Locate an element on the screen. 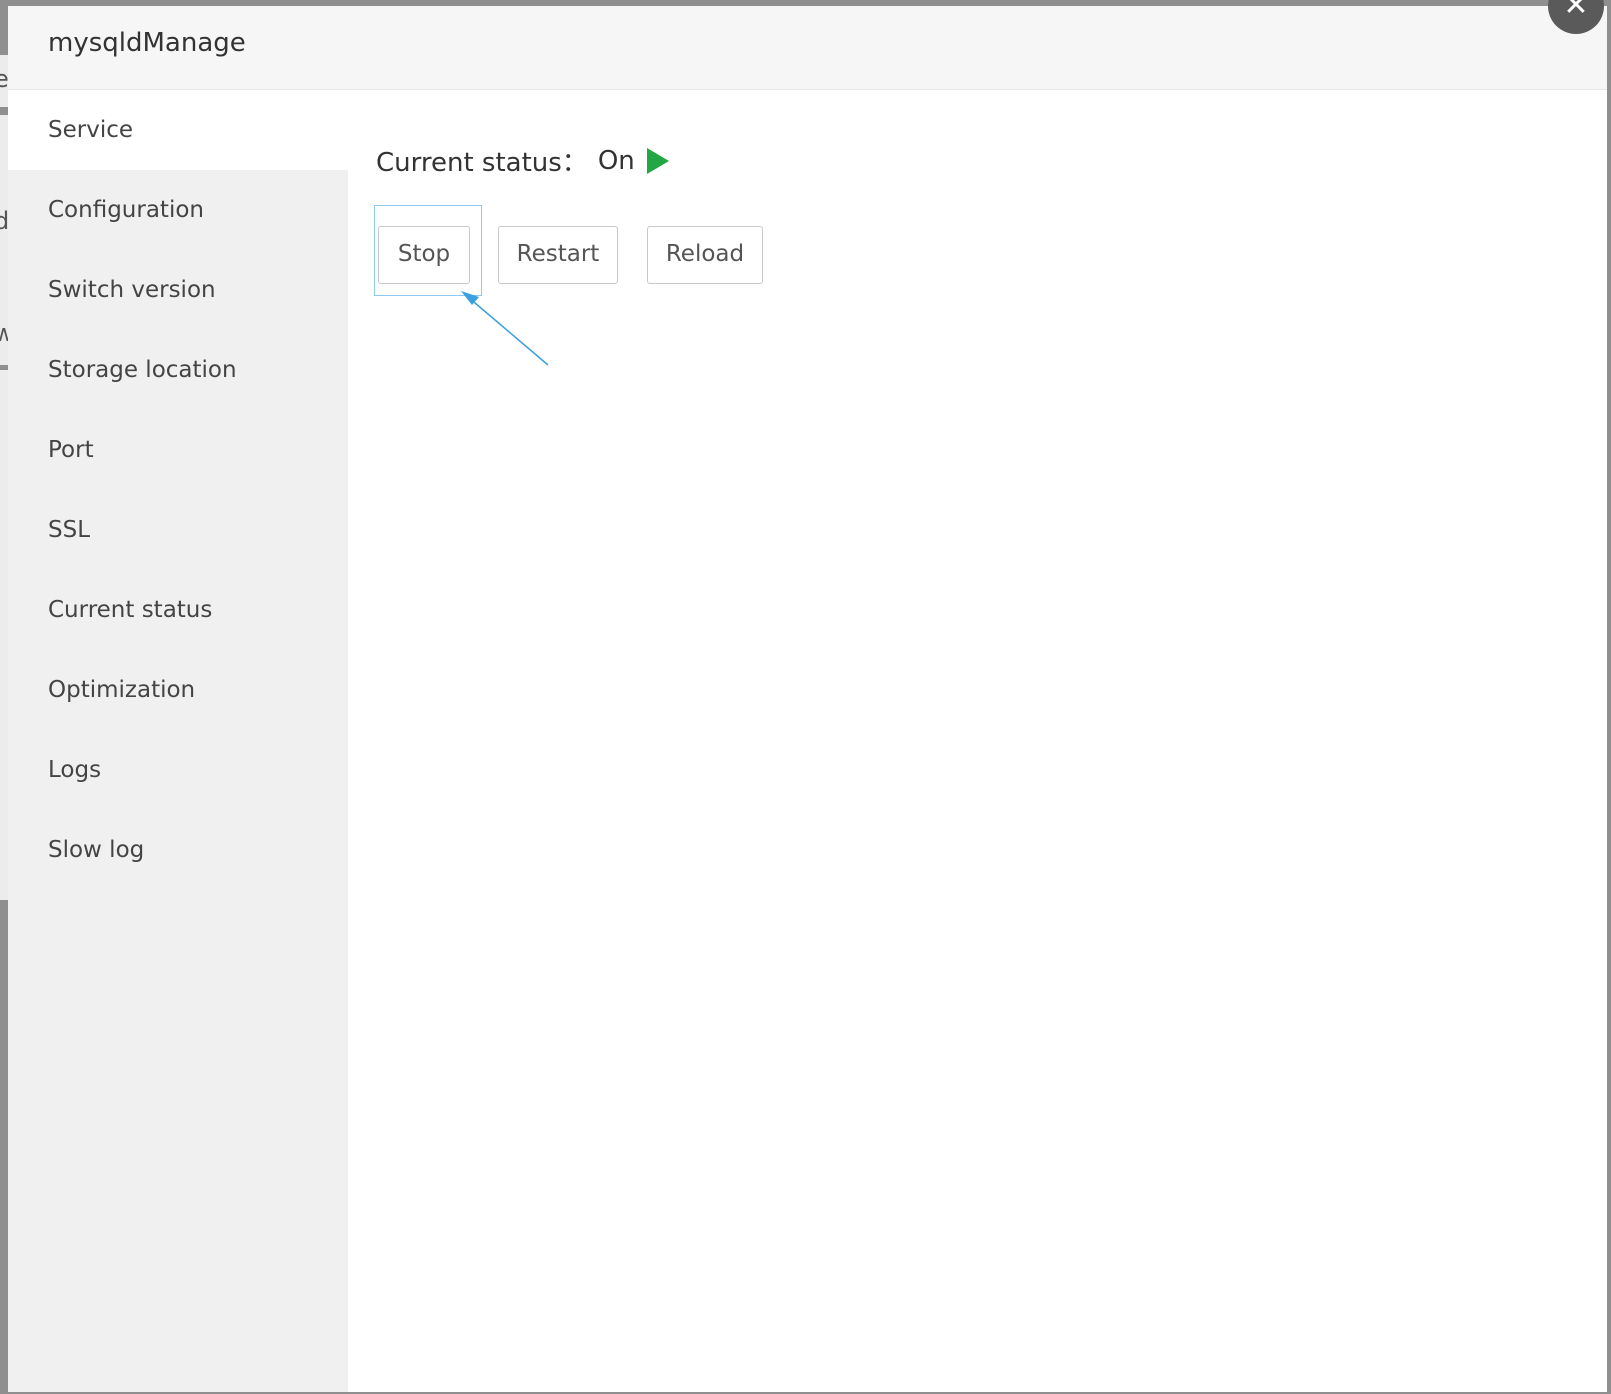 This screenshot has width=1611, height=1394. sidebar-item-slow-log: Slow log is located at coordinates (178, 850).